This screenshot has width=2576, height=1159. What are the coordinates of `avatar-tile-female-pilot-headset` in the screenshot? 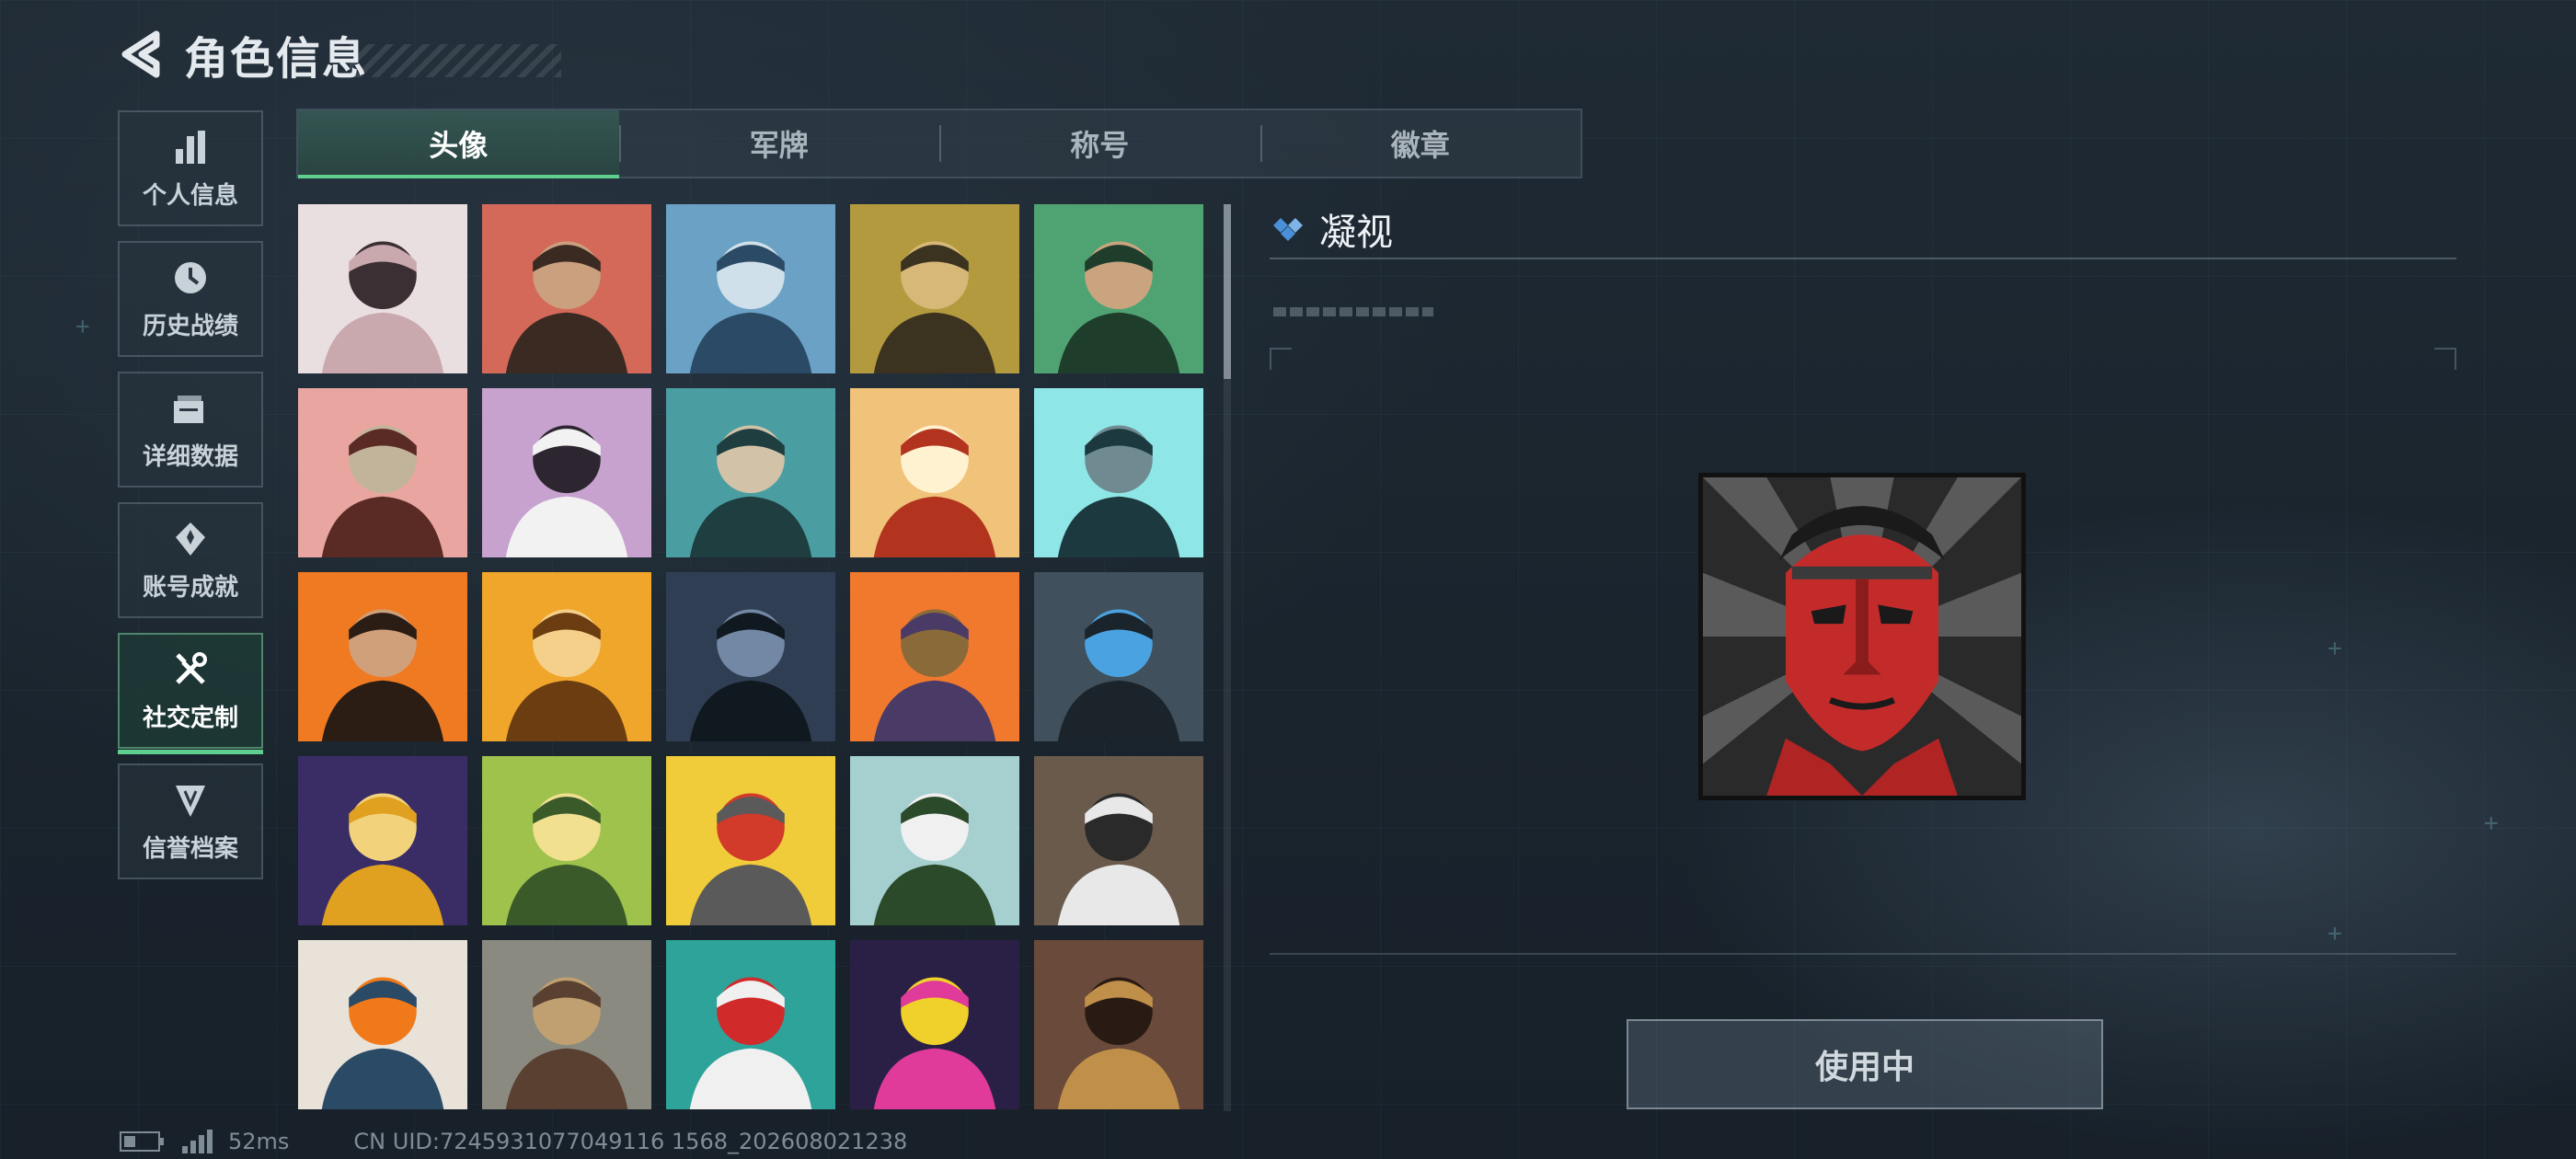 It's located at (750, 288).